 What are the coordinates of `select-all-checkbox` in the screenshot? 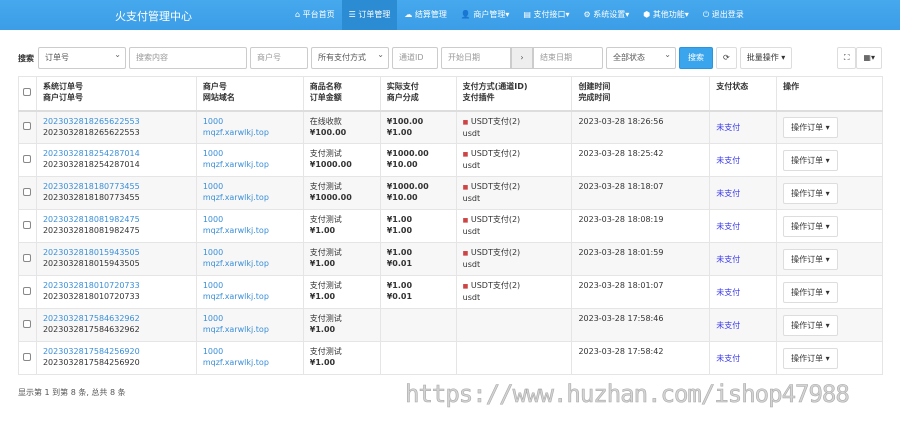 It's located at (27, 94).